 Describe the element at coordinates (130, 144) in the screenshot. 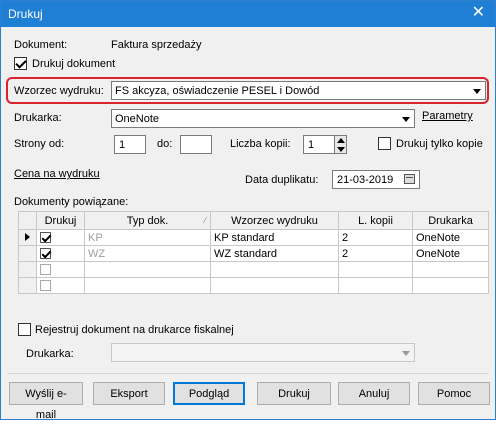

I see `strony-od-input: 1` at that location.